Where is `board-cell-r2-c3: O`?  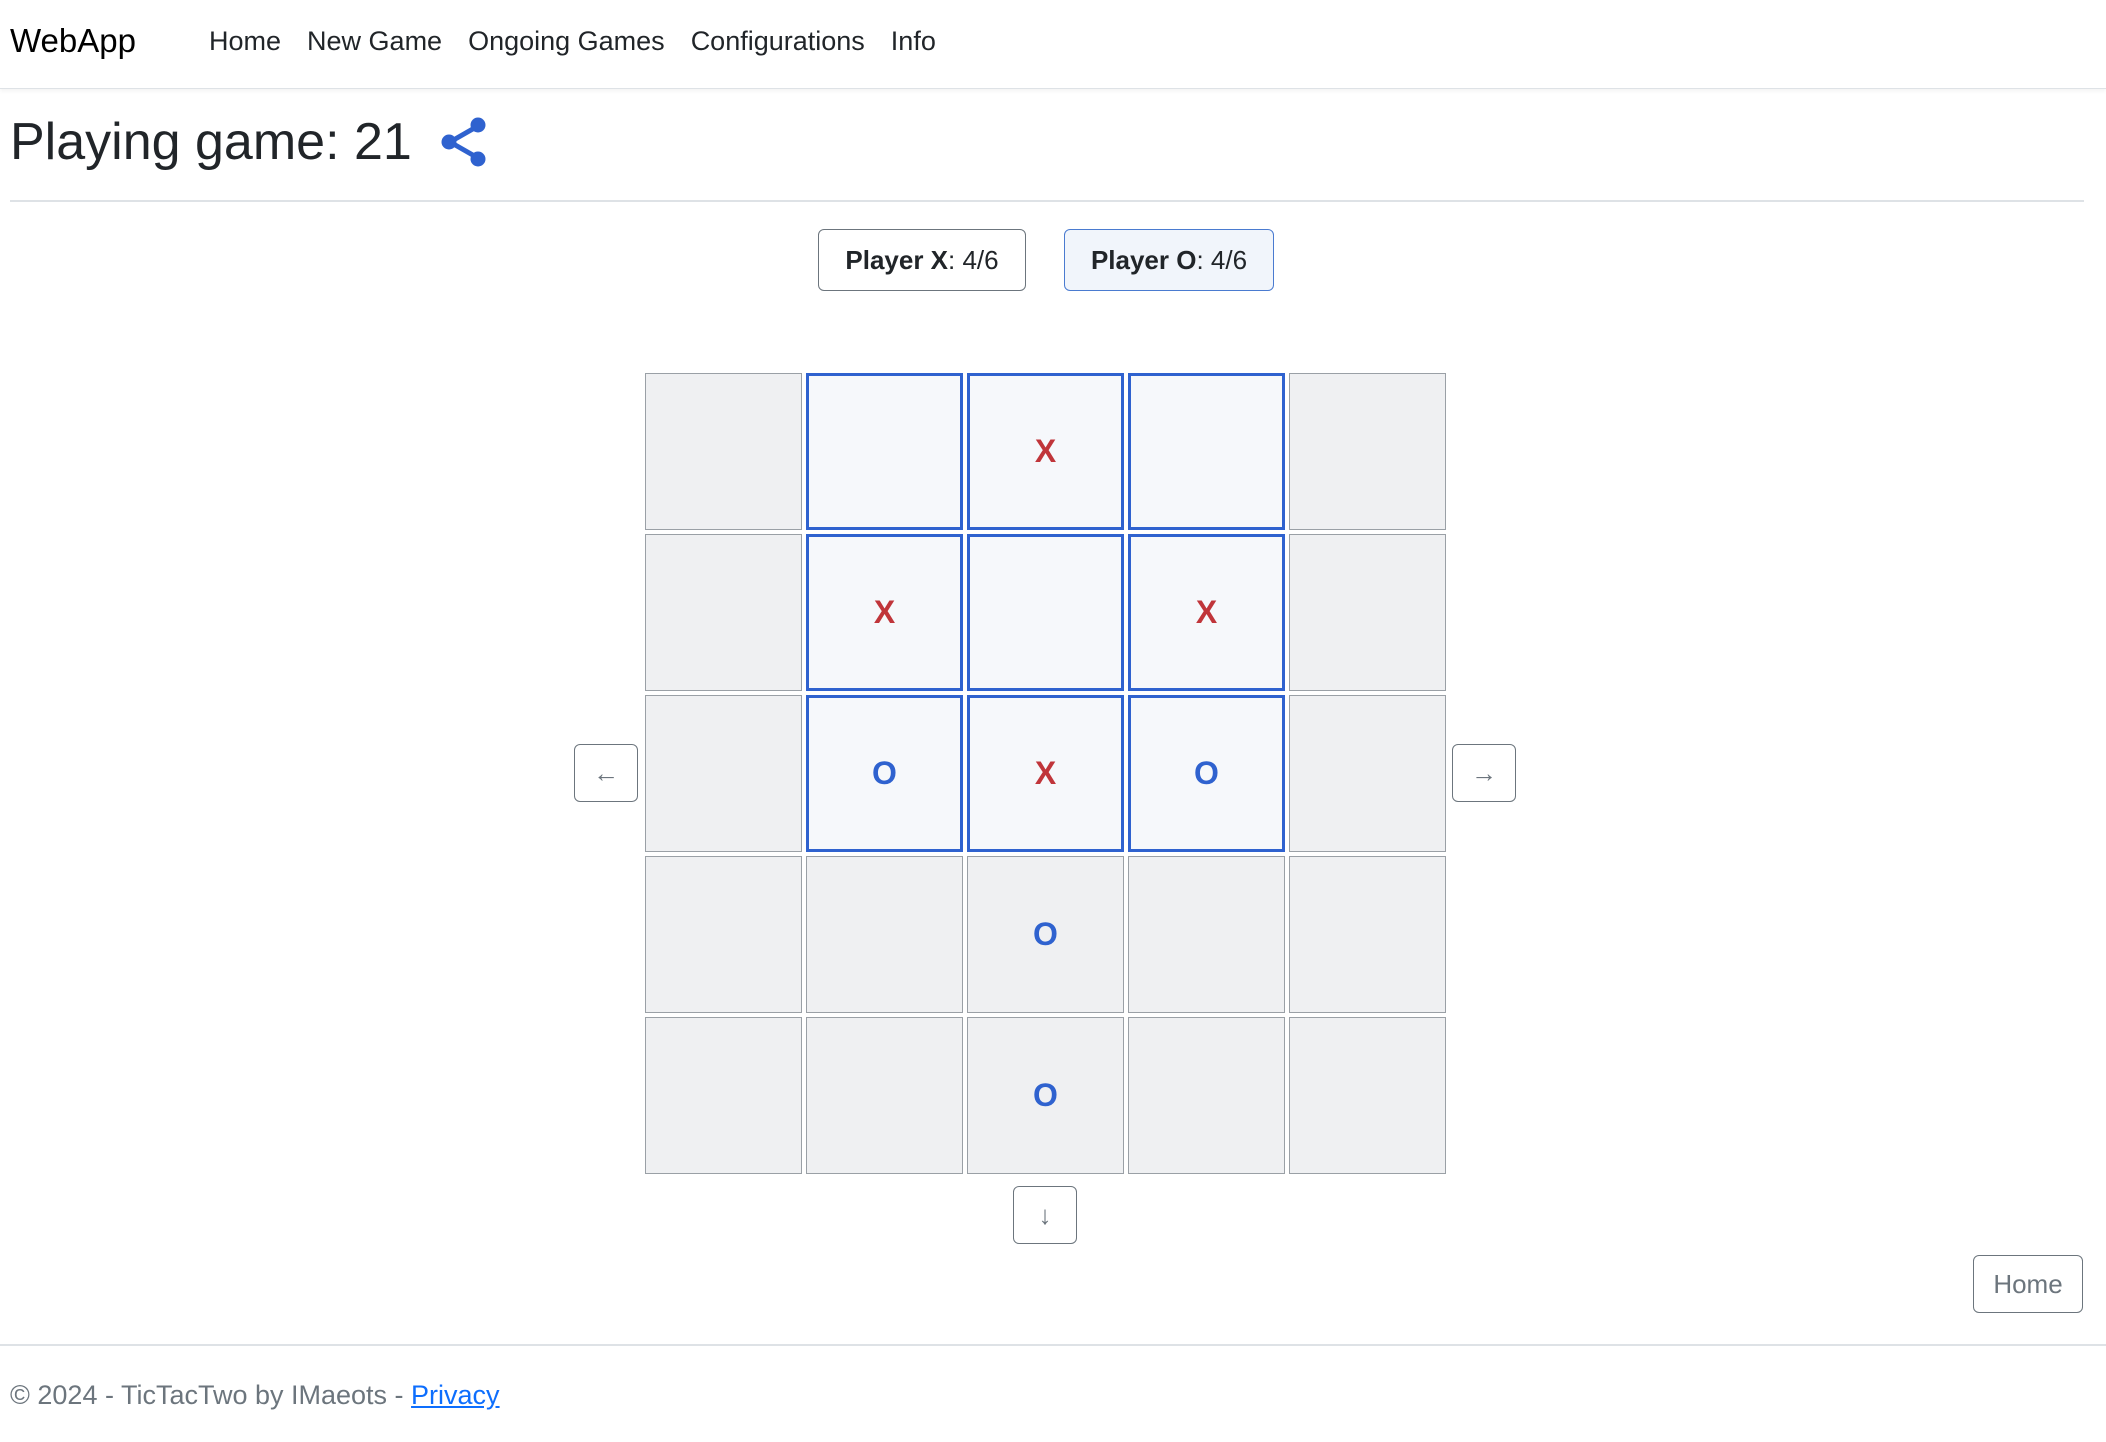 board-cell-r2-c3: O is located at coordinates (1206, 773).